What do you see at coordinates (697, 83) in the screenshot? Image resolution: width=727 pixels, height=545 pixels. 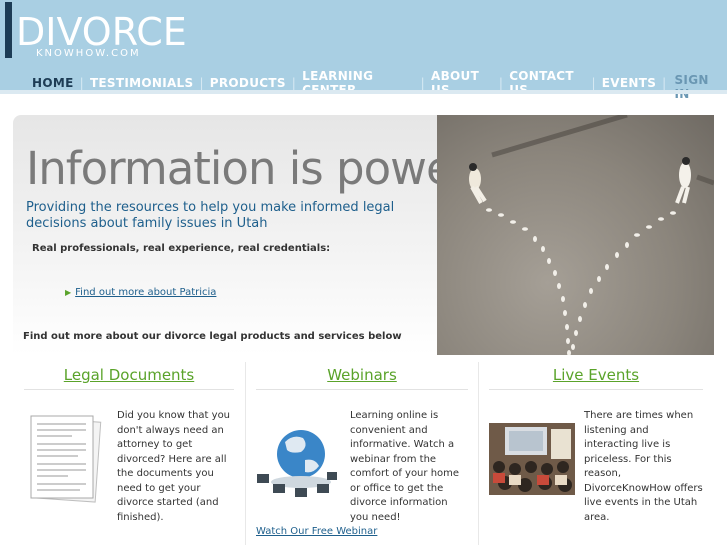 I see `sign-in-link: SIGN IN` at bounding box center [697, 83].